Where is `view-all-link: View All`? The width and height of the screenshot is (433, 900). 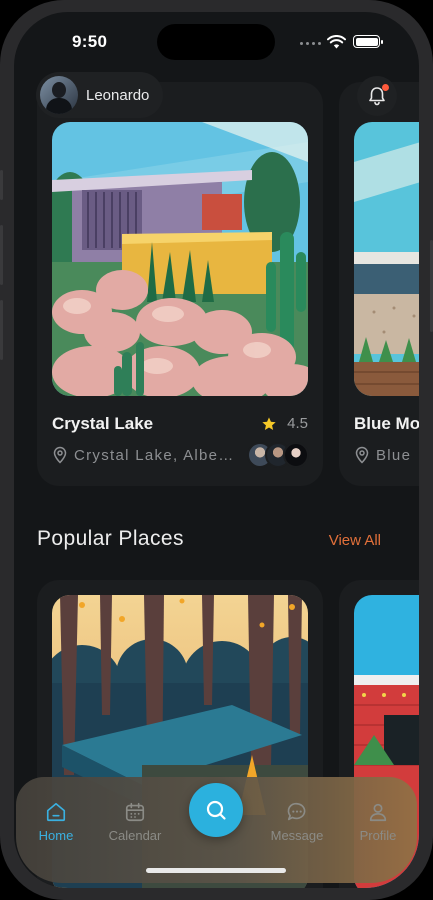
view-all-link: View All is located at coordinates (355, 540).